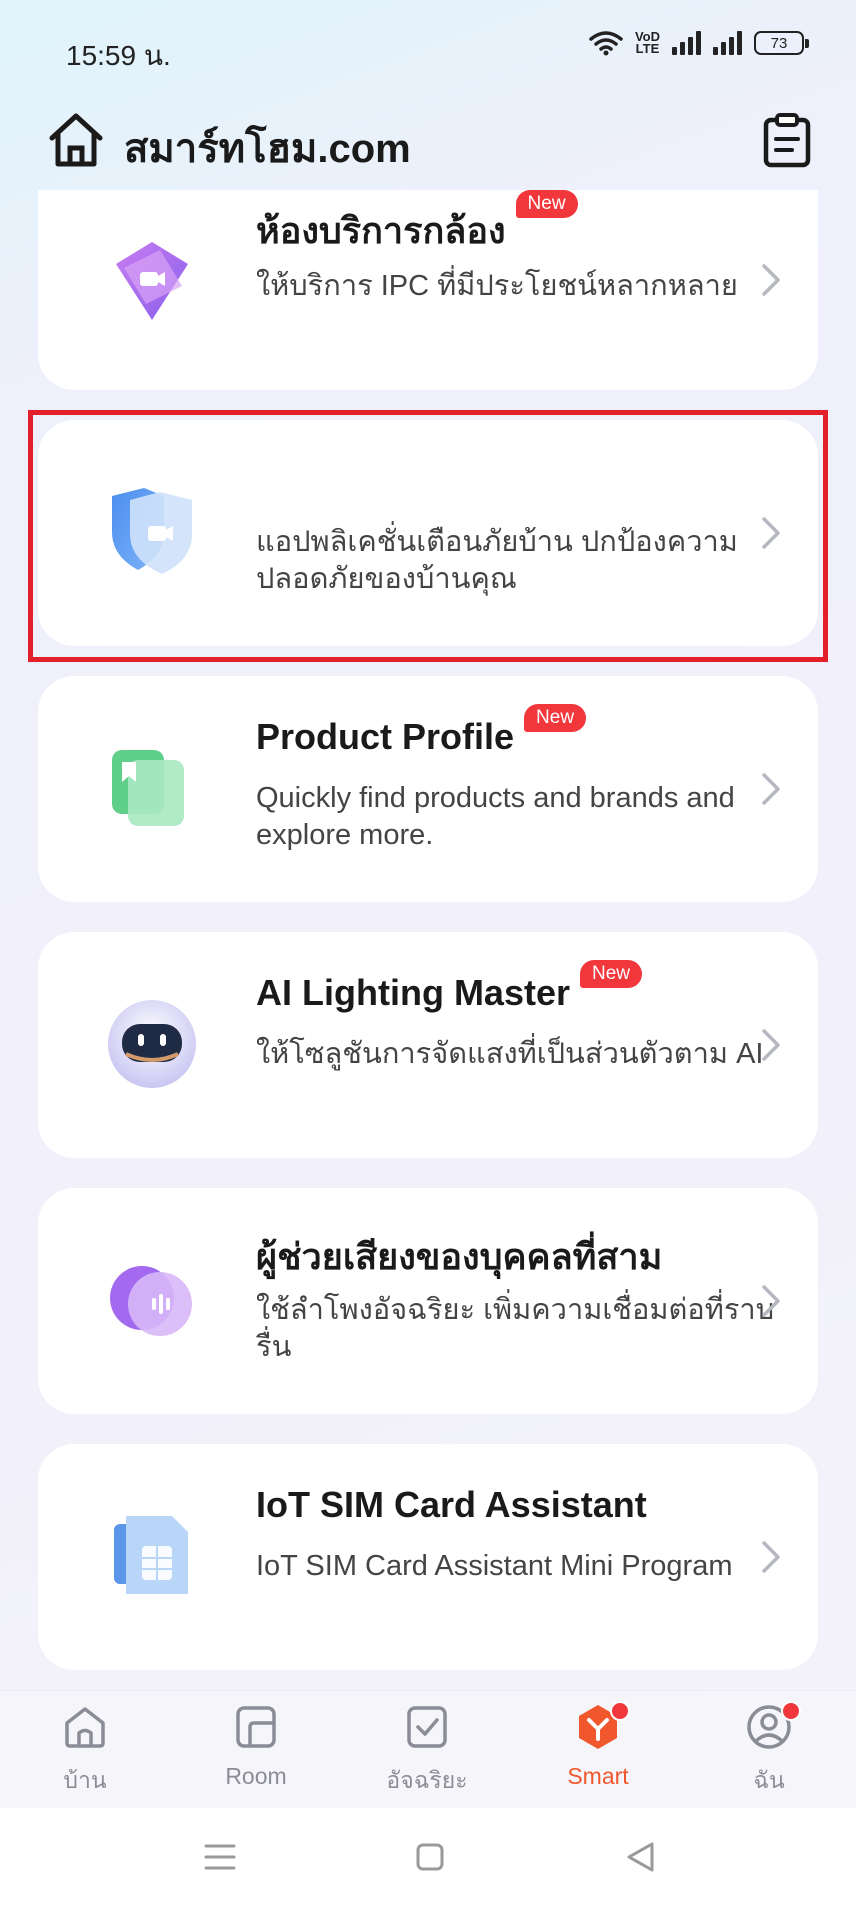 The width and height of the screenshot is (856, 1912). I want to click on card-description: IoT SIM Card Assistant Mini Program, so click(494, 1566).